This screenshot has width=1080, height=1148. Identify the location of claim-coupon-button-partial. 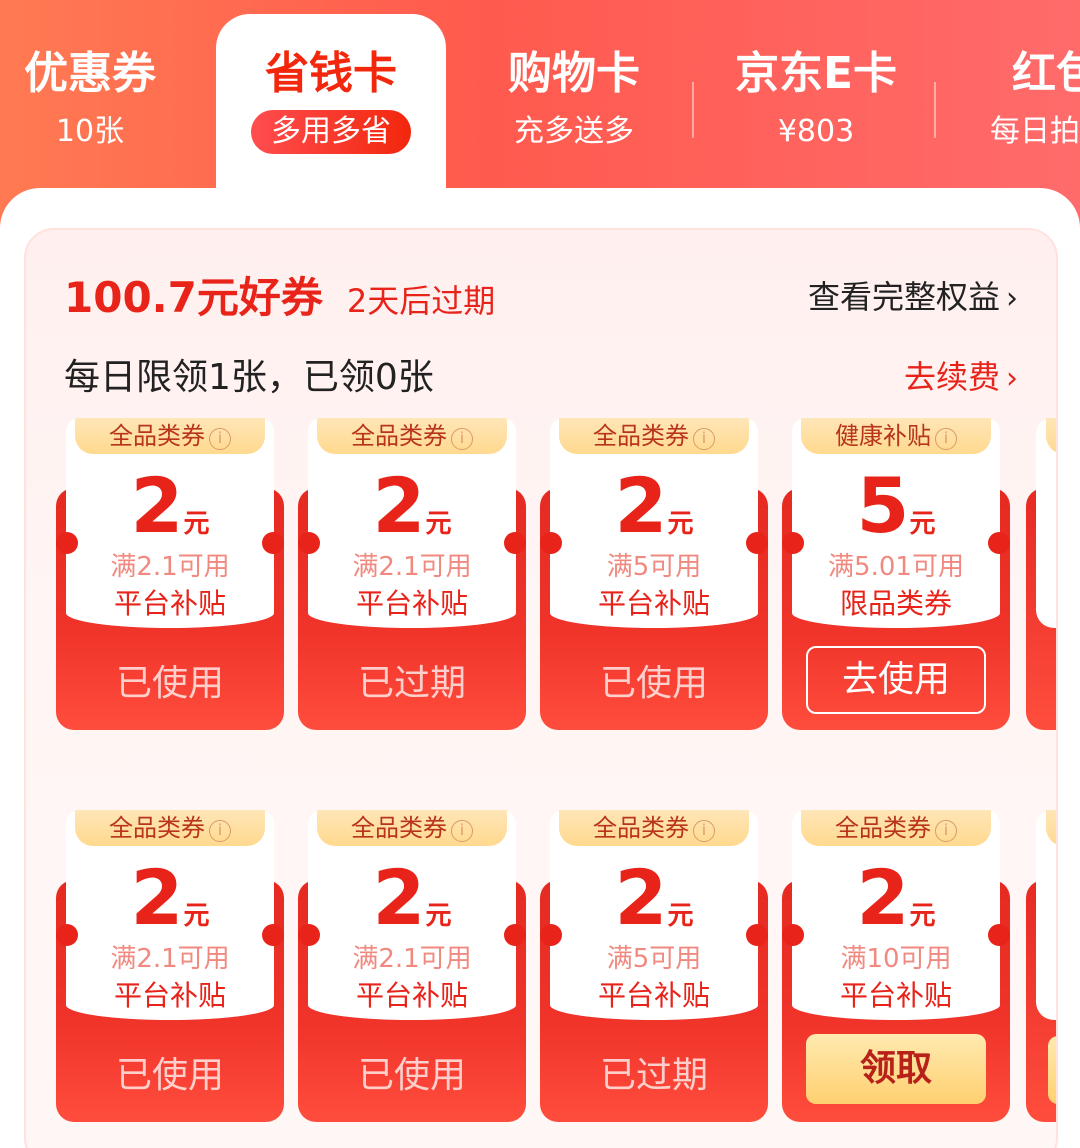
(1052, 1070).